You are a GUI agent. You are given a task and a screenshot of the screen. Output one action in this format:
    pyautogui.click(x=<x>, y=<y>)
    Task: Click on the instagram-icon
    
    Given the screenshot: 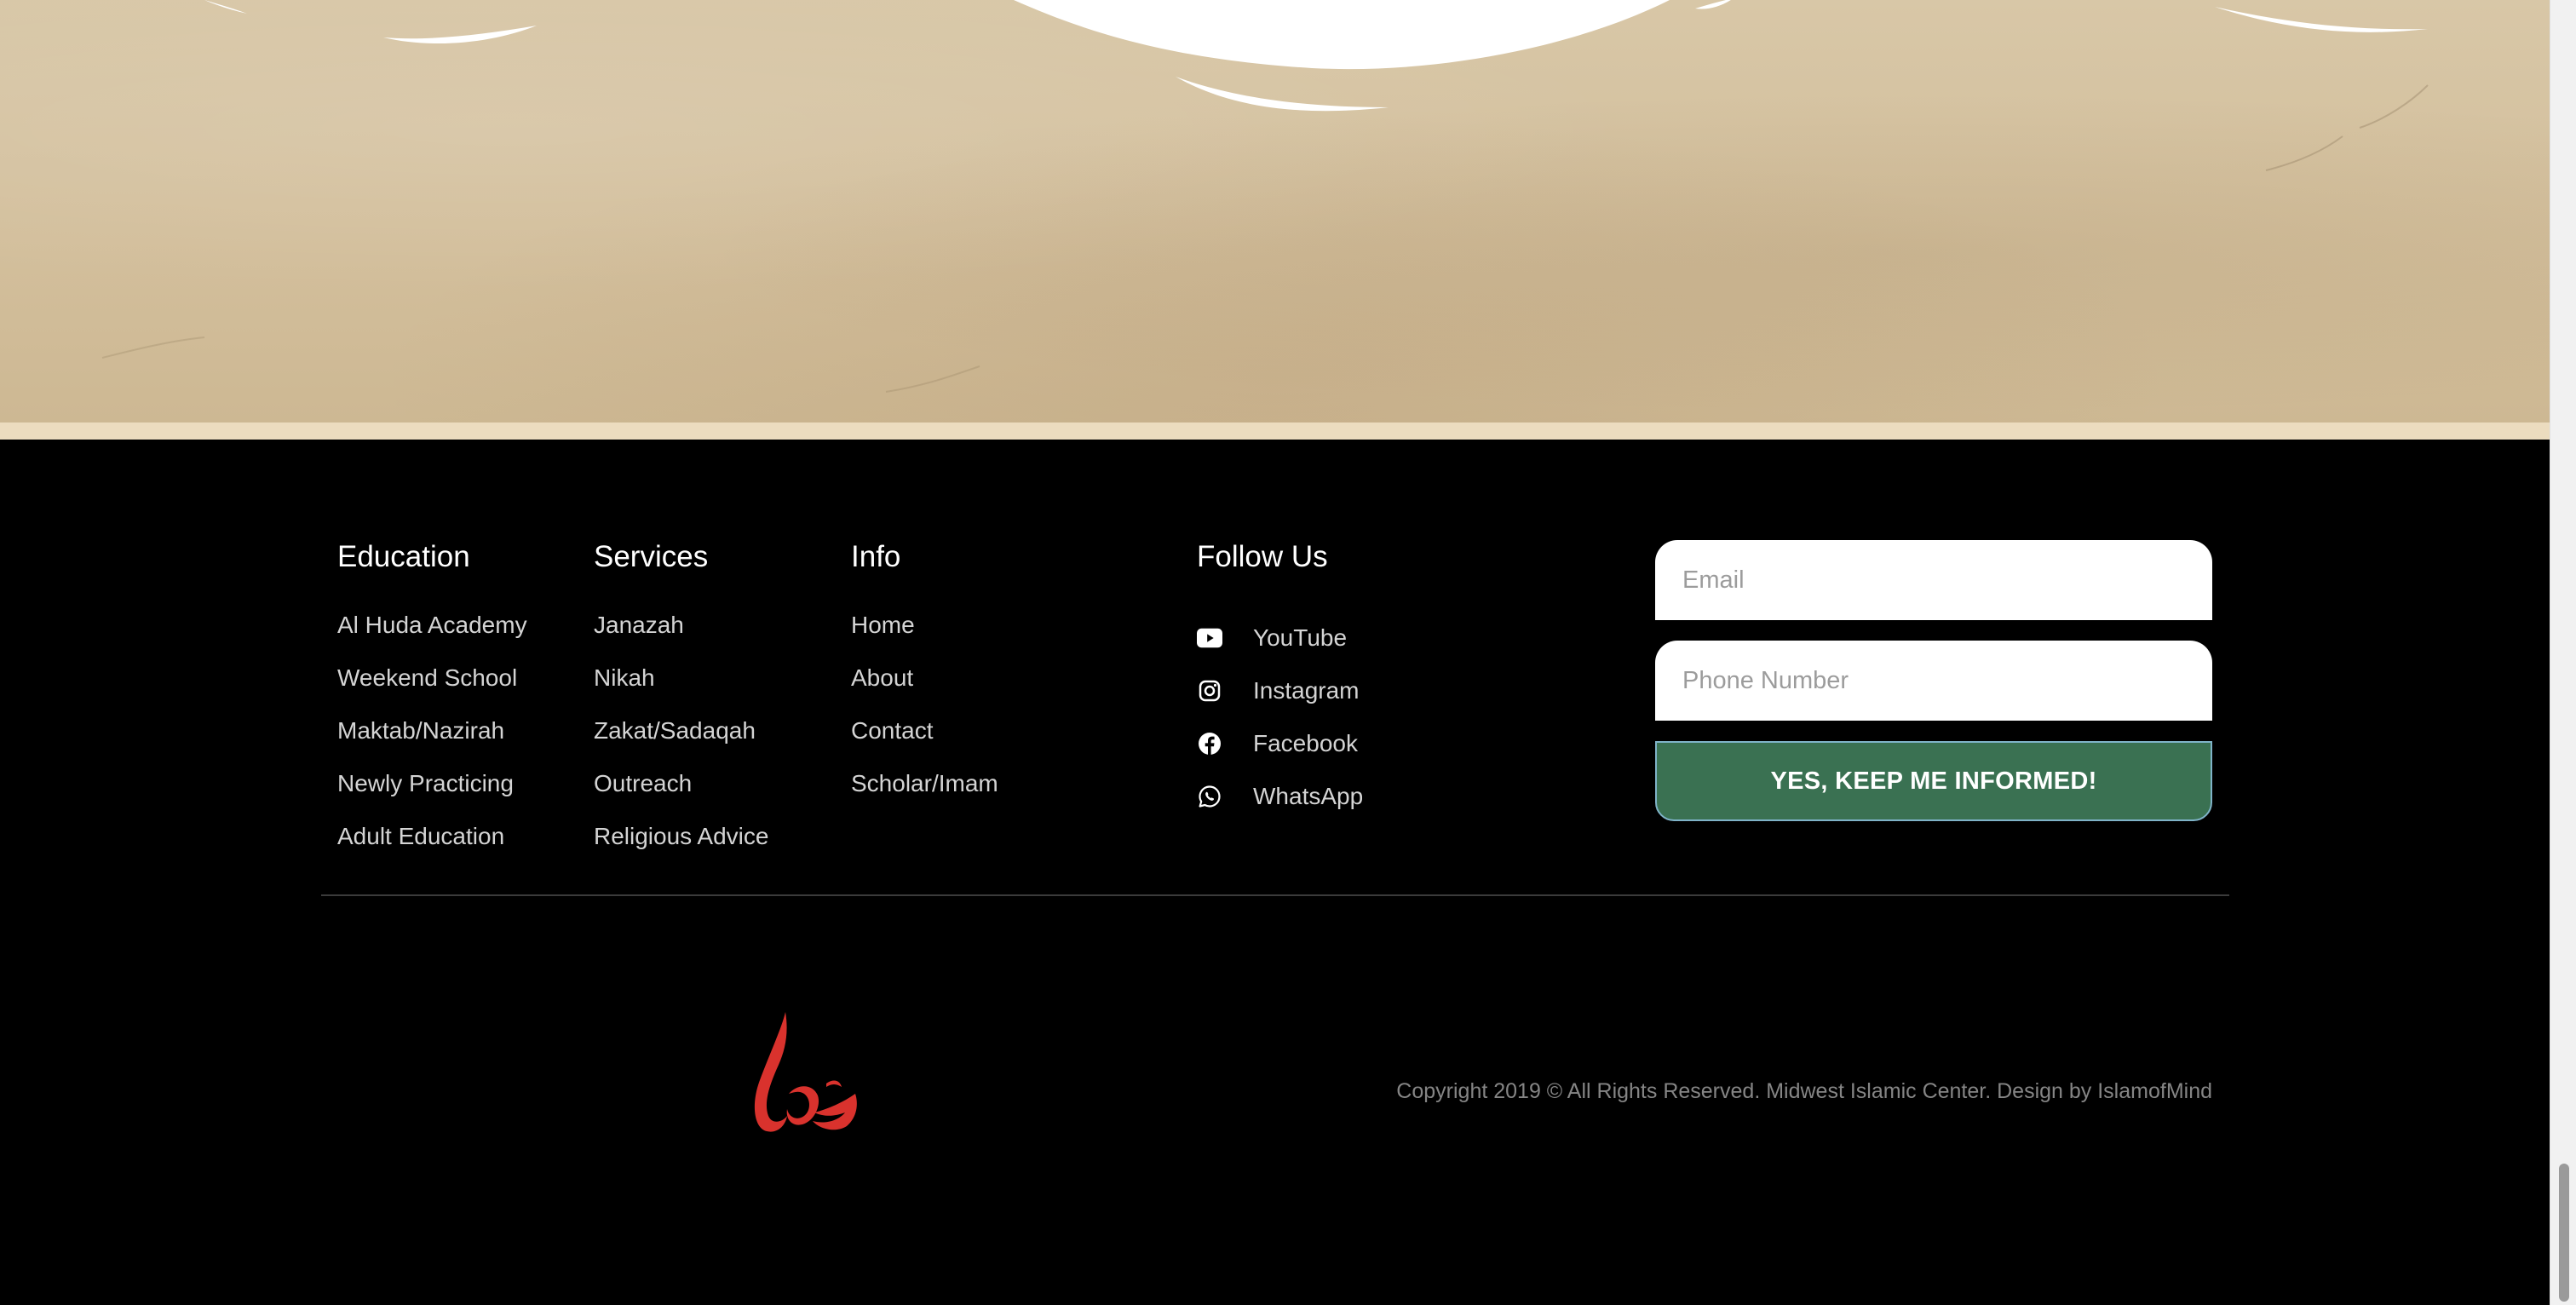 What is the action you would take?
    pyautogui.click(x=1210, y=691)
    